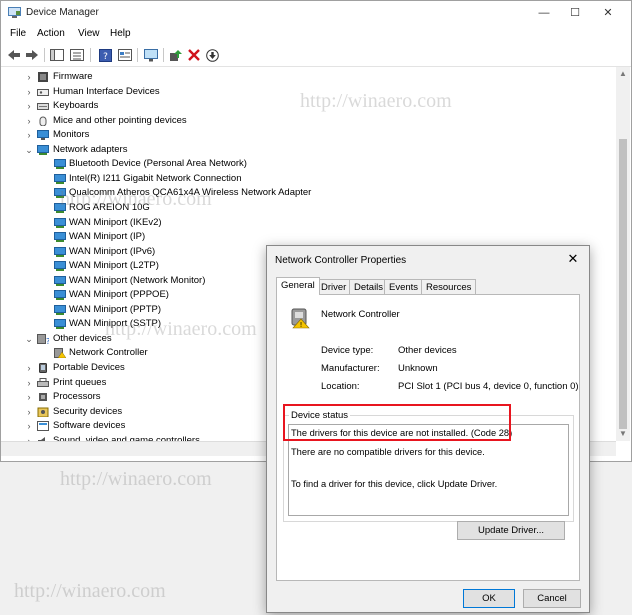 The width and height of the screenshot is (632, 615). I want to click on update-driver-icon, so click(176, 55).